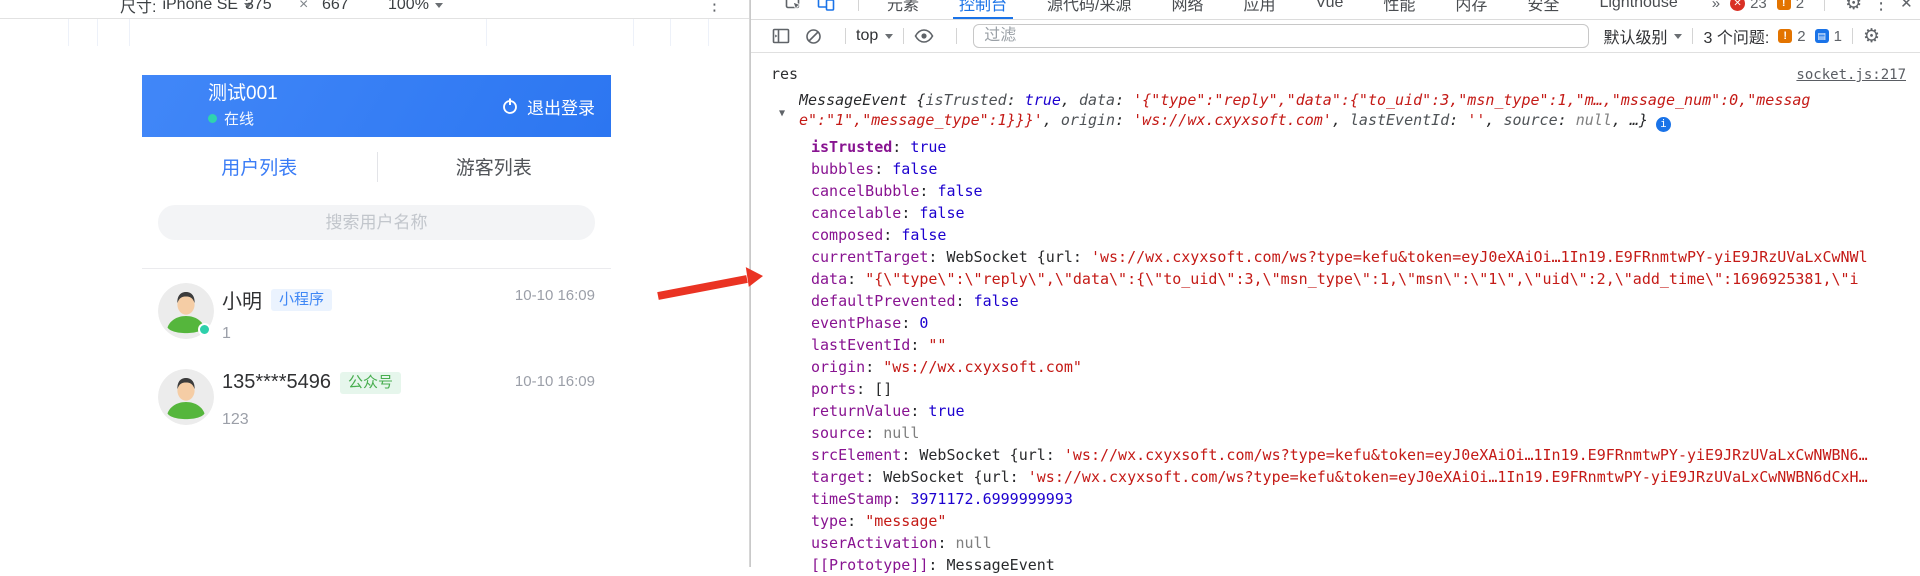 The image size is (1920, 576). I want to click on logout-button: 退出登录, so click(548, 106).